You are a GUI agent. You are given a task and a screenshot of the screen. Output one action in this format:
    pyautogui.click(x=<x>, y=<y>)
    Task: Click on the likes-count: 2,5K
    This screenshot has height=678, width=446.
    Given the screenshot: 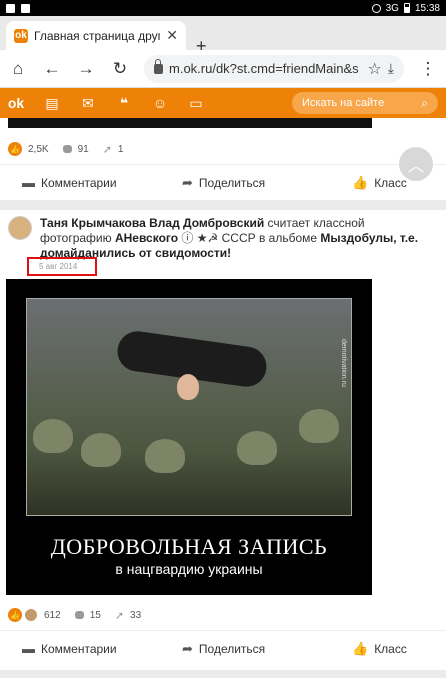 What is the action you would take?
    pyautogui.click(x=38, y=149)
    